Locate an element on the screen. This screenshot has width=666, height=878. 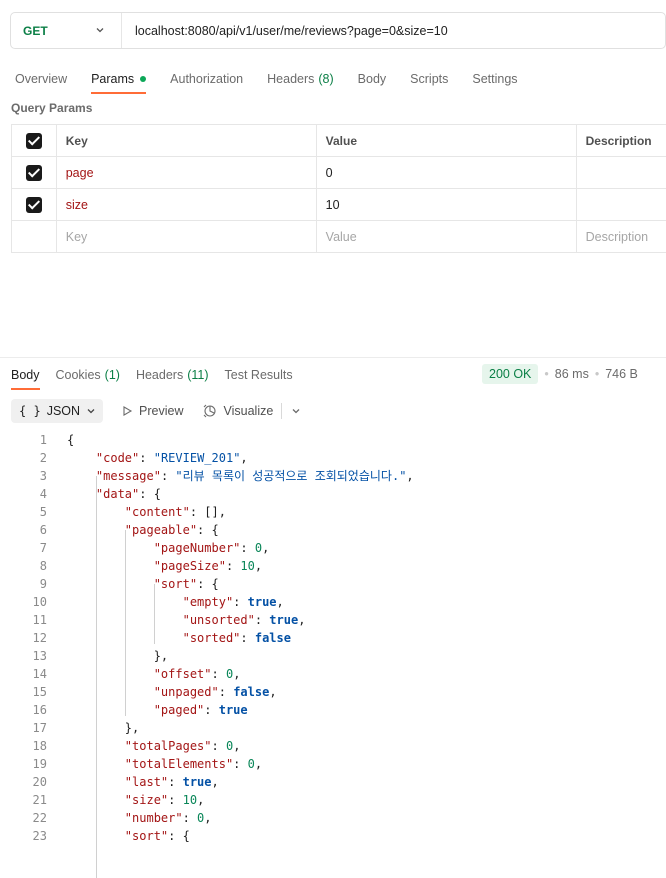
param-key-cell: page is located at coordinates (186, 173).